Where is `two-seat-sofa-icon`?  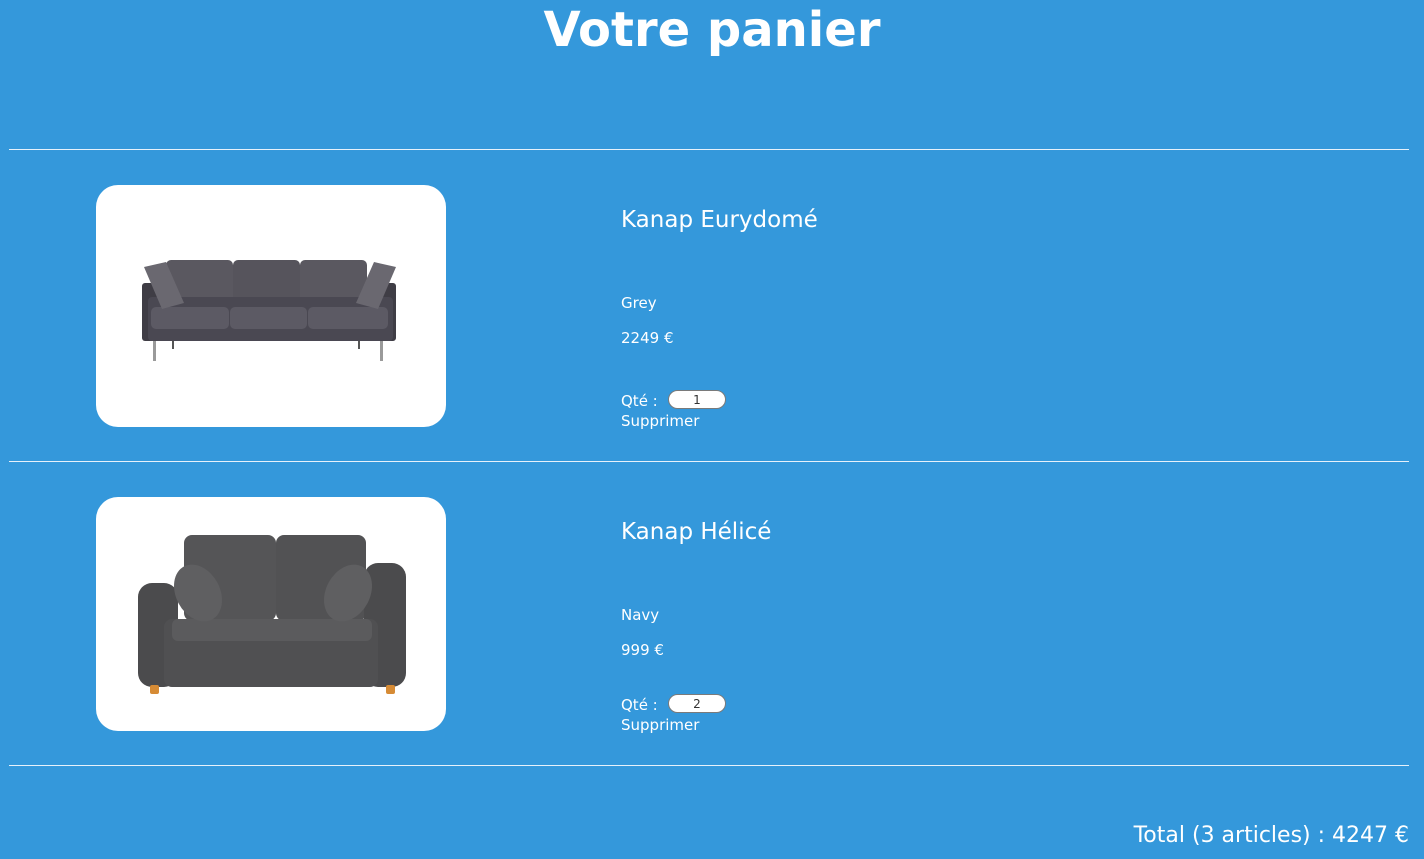
two-seat-sofa-icon is located at coordinates (272, 614).